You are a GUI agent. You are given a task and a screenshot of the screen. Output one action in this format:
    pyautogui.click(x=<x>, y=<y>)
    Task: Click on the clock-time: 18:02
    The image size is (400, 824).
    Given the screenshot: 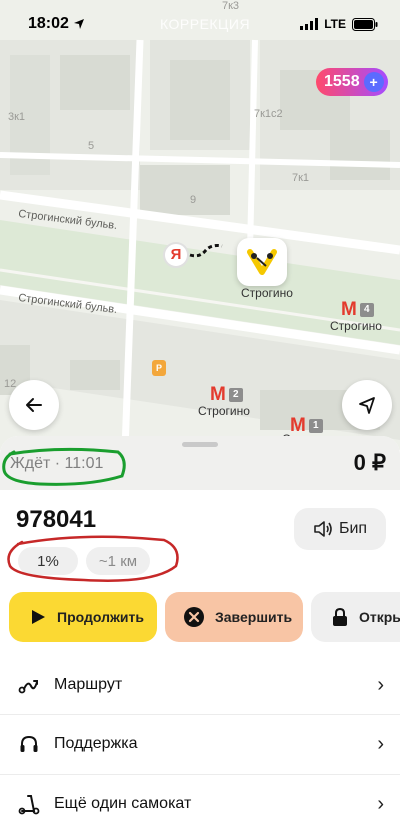 What is the action you would take?
    pyautogui.click(x=48, y=23)
    